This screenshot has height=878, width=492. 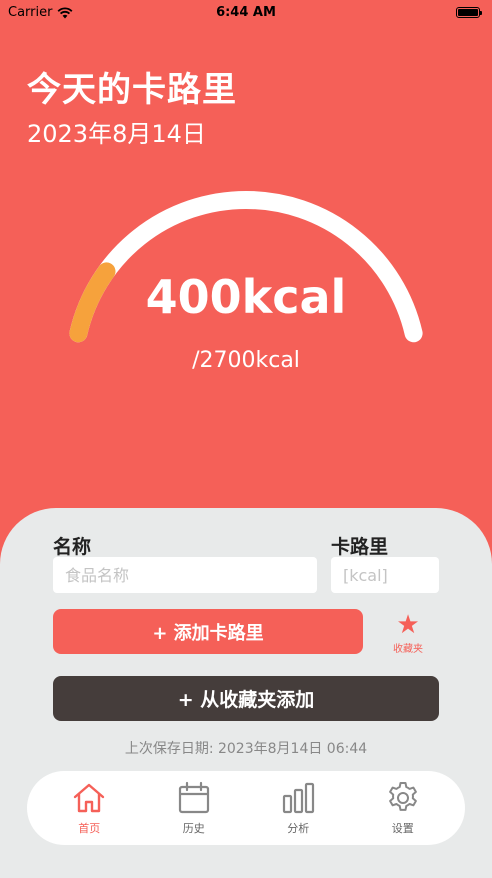 I want to click on calorie-label: 卡路里, so click(x=360, y=547).